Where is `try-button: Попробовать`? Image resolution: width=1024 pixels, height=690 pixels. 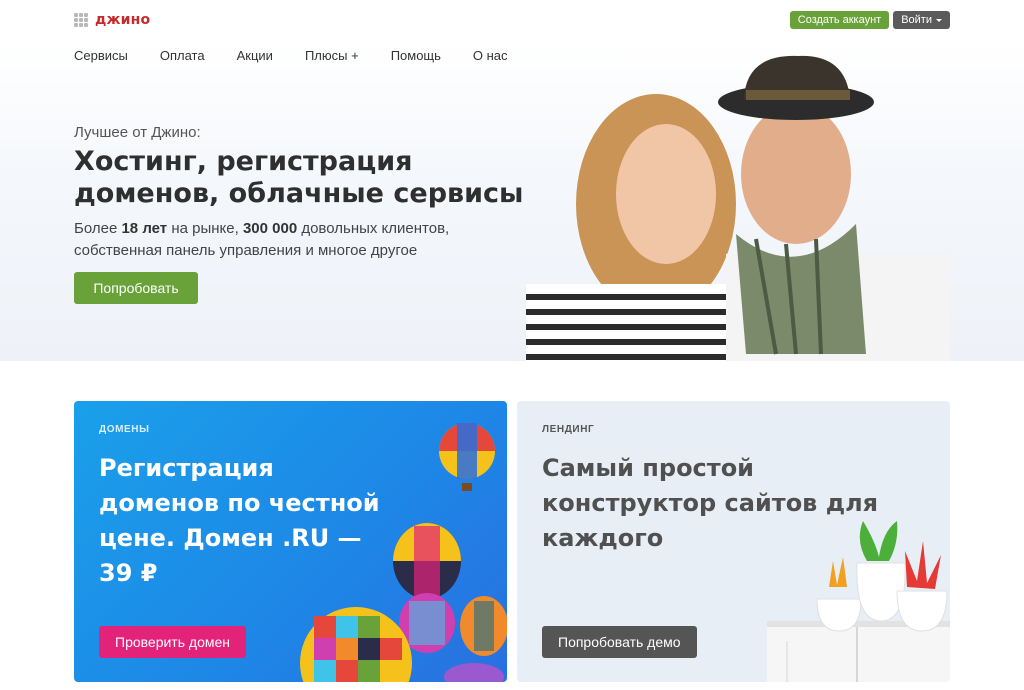 try-button: Попробовать is located at coordinates (136, 288).